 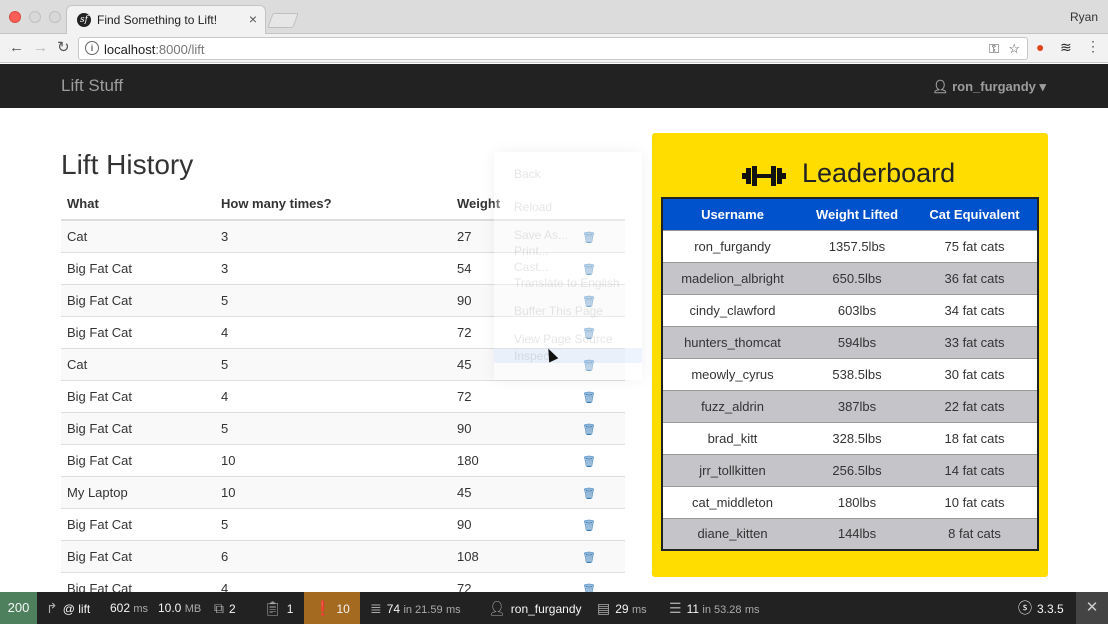 What do you see at coordinates (1040, 47) in the screenshot?
I see `extension-flame-icon: ●` at bounding box center [1040, 47].